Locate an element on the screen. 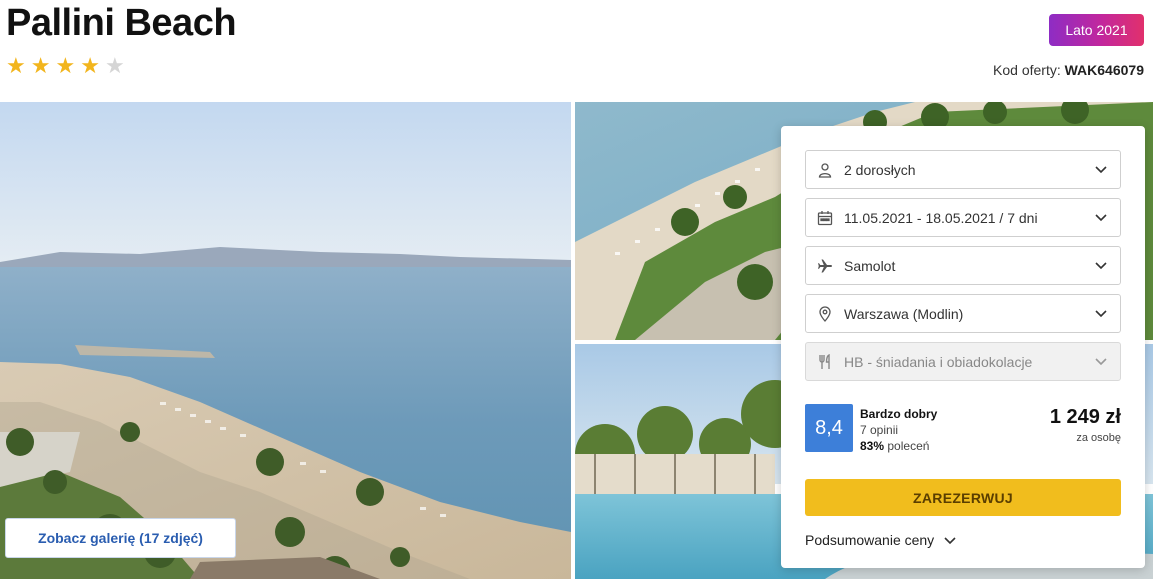 This screenshot has width=1153, height=579. offer-code: Kod oferty: WAK646079 is located at coordinates (1068, 70).